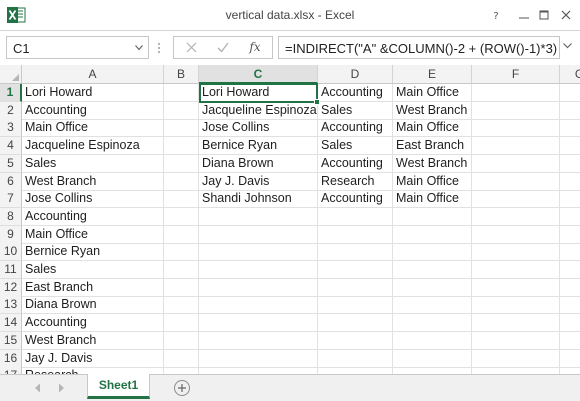 This screenshot has height=401, width=580. Describe the element at coordinates (355, 199) in the screenshot. I see `cell-d7: Accounting` at that location.